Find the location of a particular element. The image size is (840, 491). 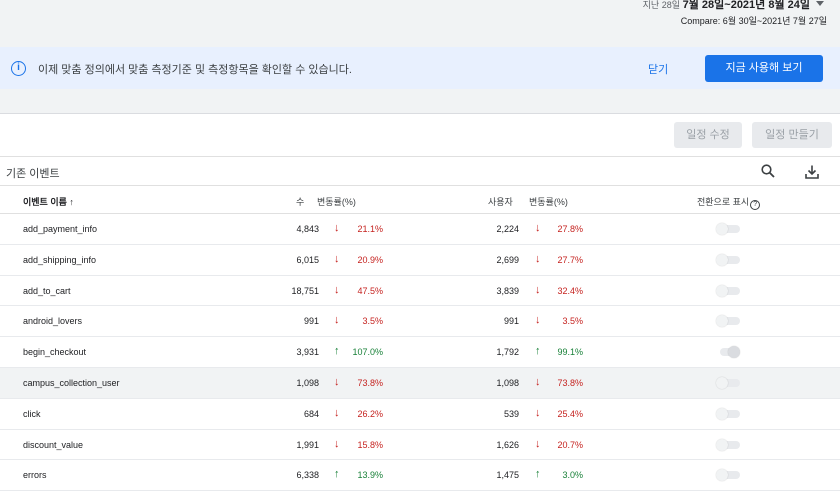

users-change: 99.1% is located at coordinates (570, 352).